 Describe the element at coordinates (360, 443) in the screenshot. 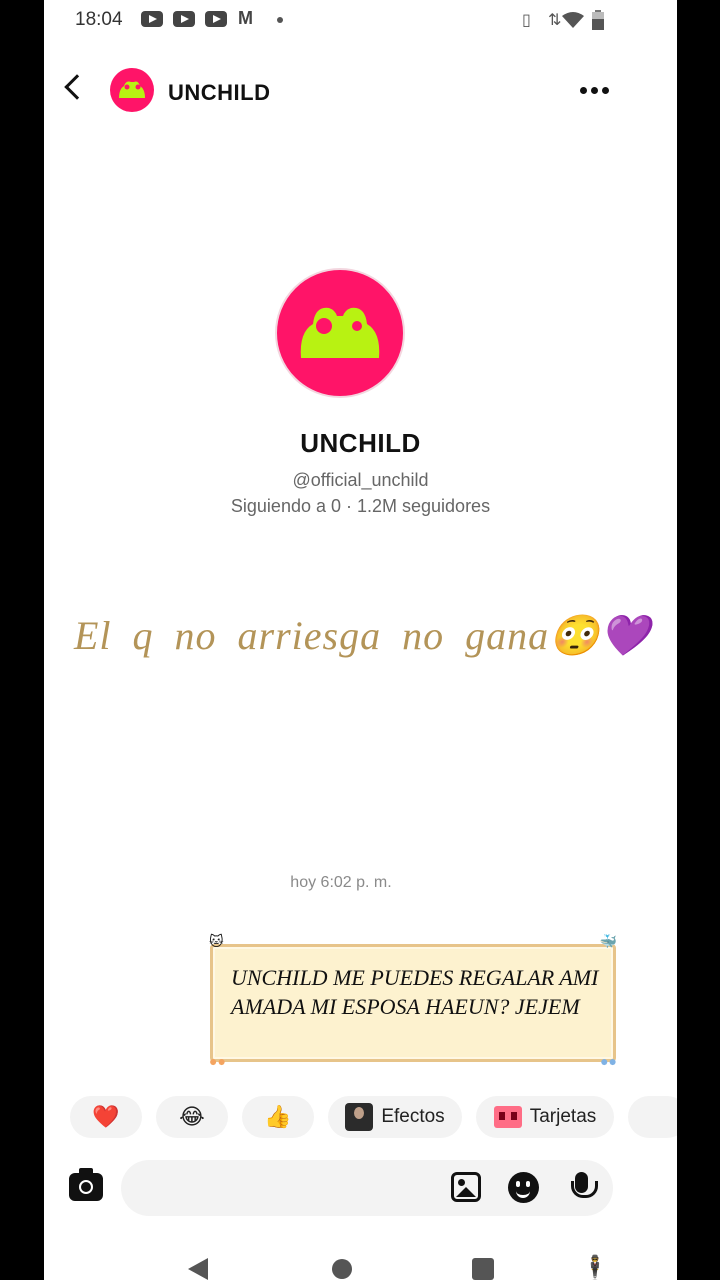

I see `profile-name: UNCHILD` at that location.